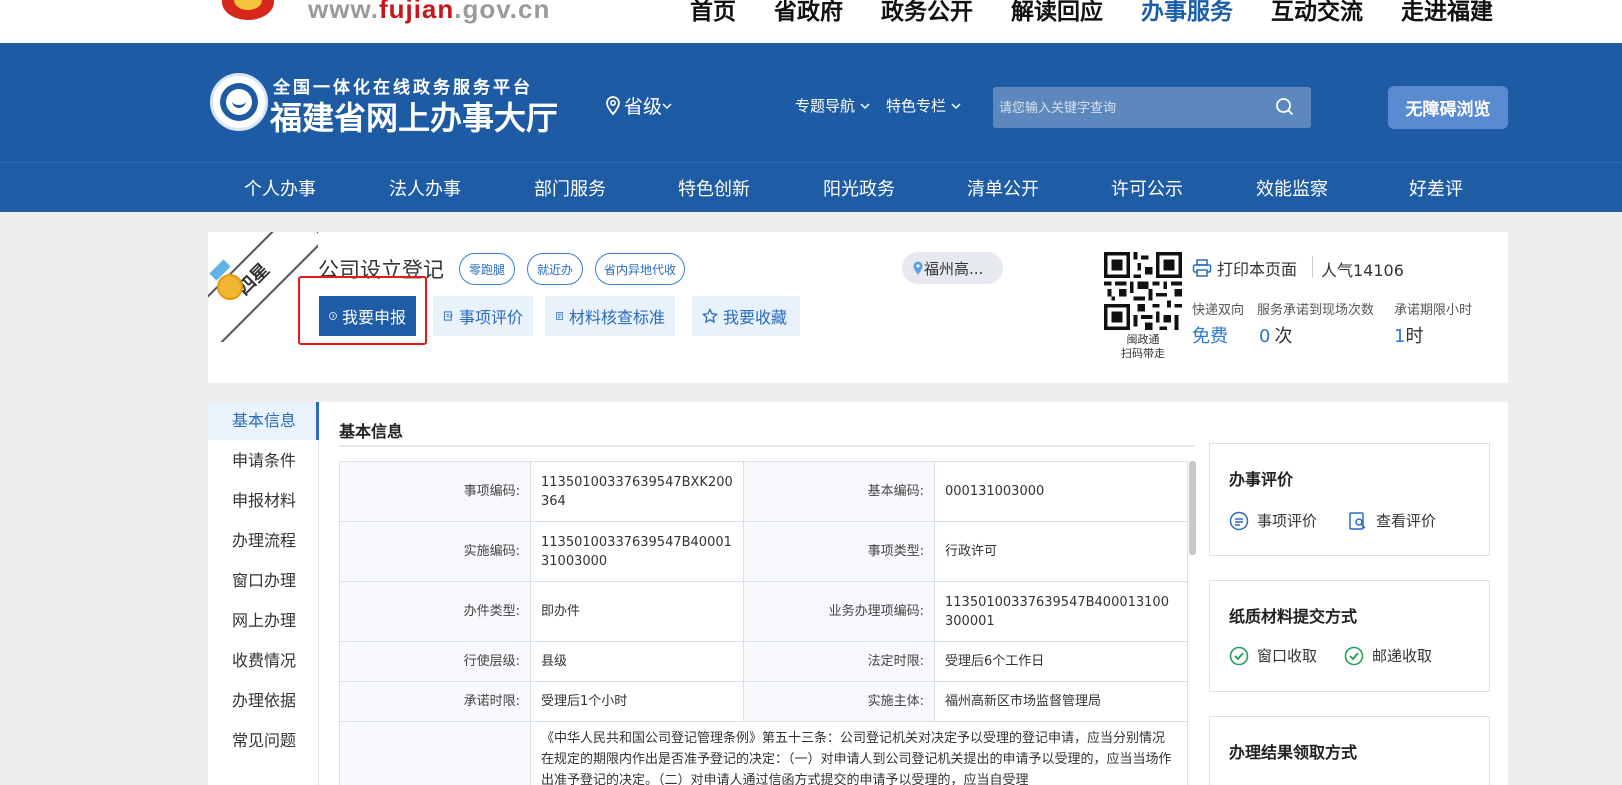 The height and width of the screenshot is (785, 1622). I want to click on topnav-government: 省政府, so click(808, 13).